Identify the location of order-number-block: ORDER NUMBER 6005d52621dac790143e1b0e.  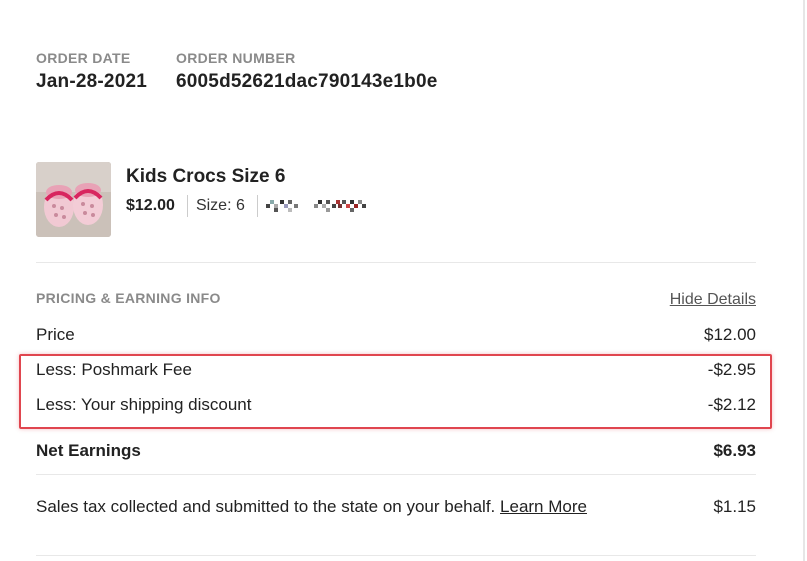
(307, 71).